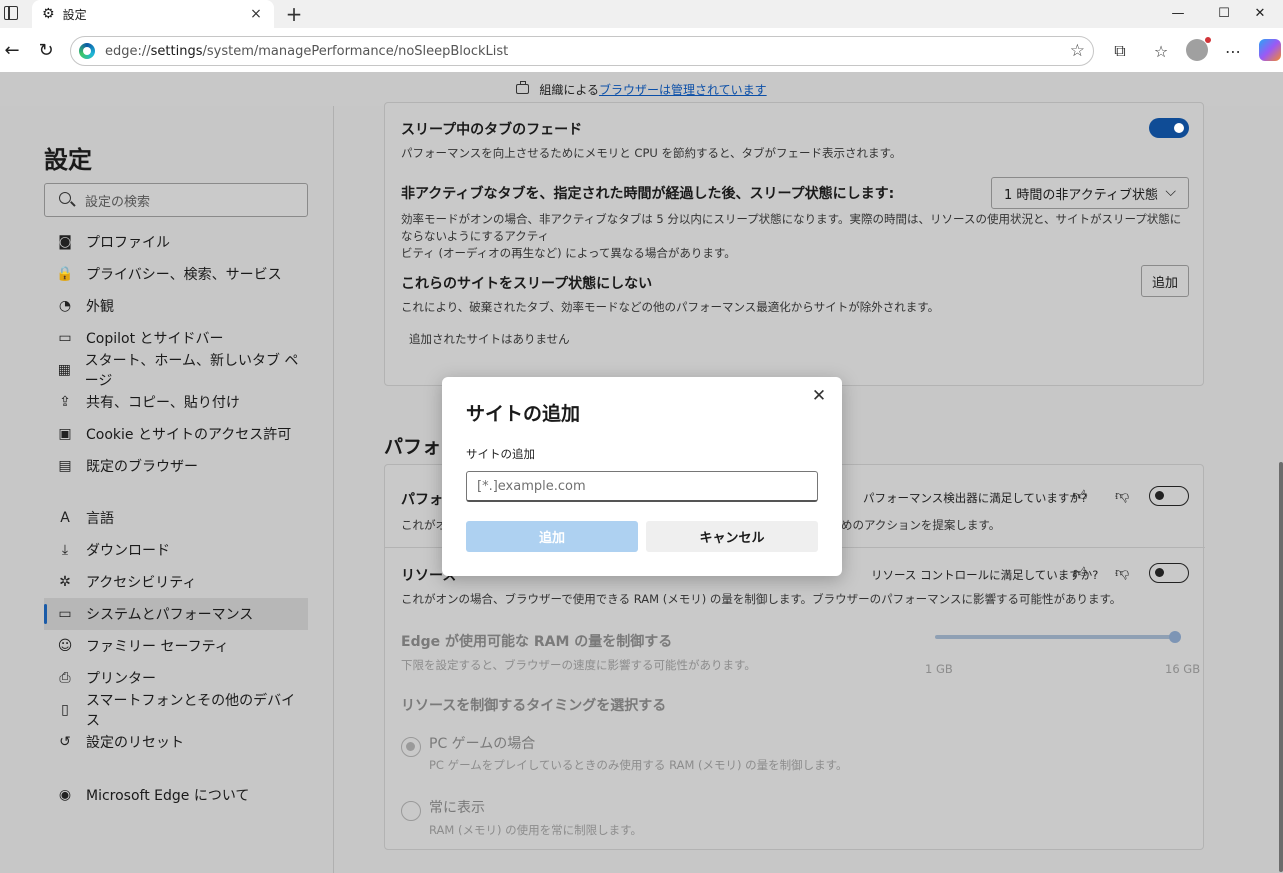  I want to click on sidebar-item: ▣ Cookie とサイトのアクセス許可, so click(176, 434).